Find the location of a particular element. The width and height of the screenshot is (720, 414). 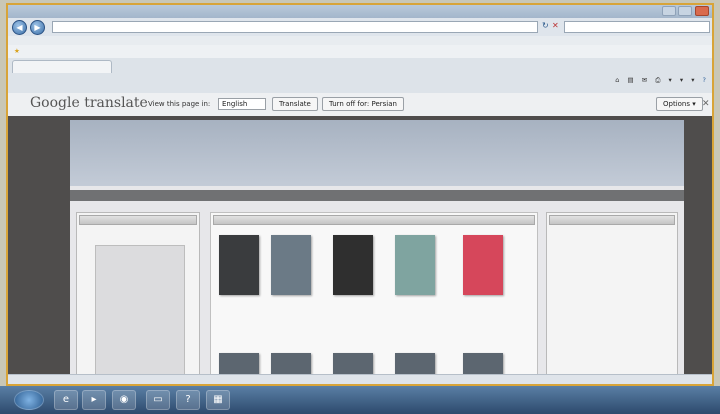

app-taskbar-icon: ▦ is located at coordinates (218, 400).